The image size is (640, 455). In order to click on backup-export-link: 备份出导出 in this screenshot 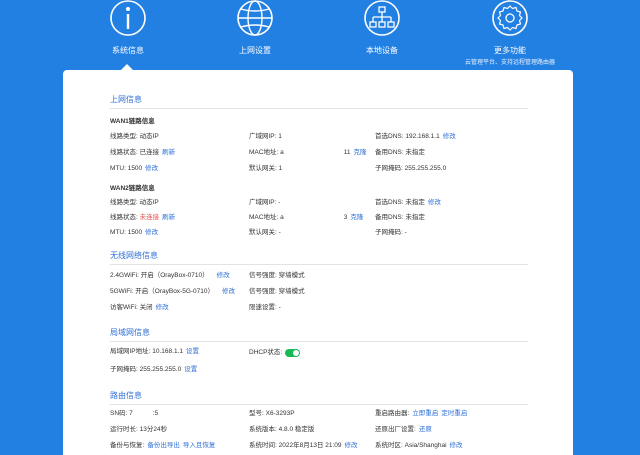, I will do `click(163, 445)`.